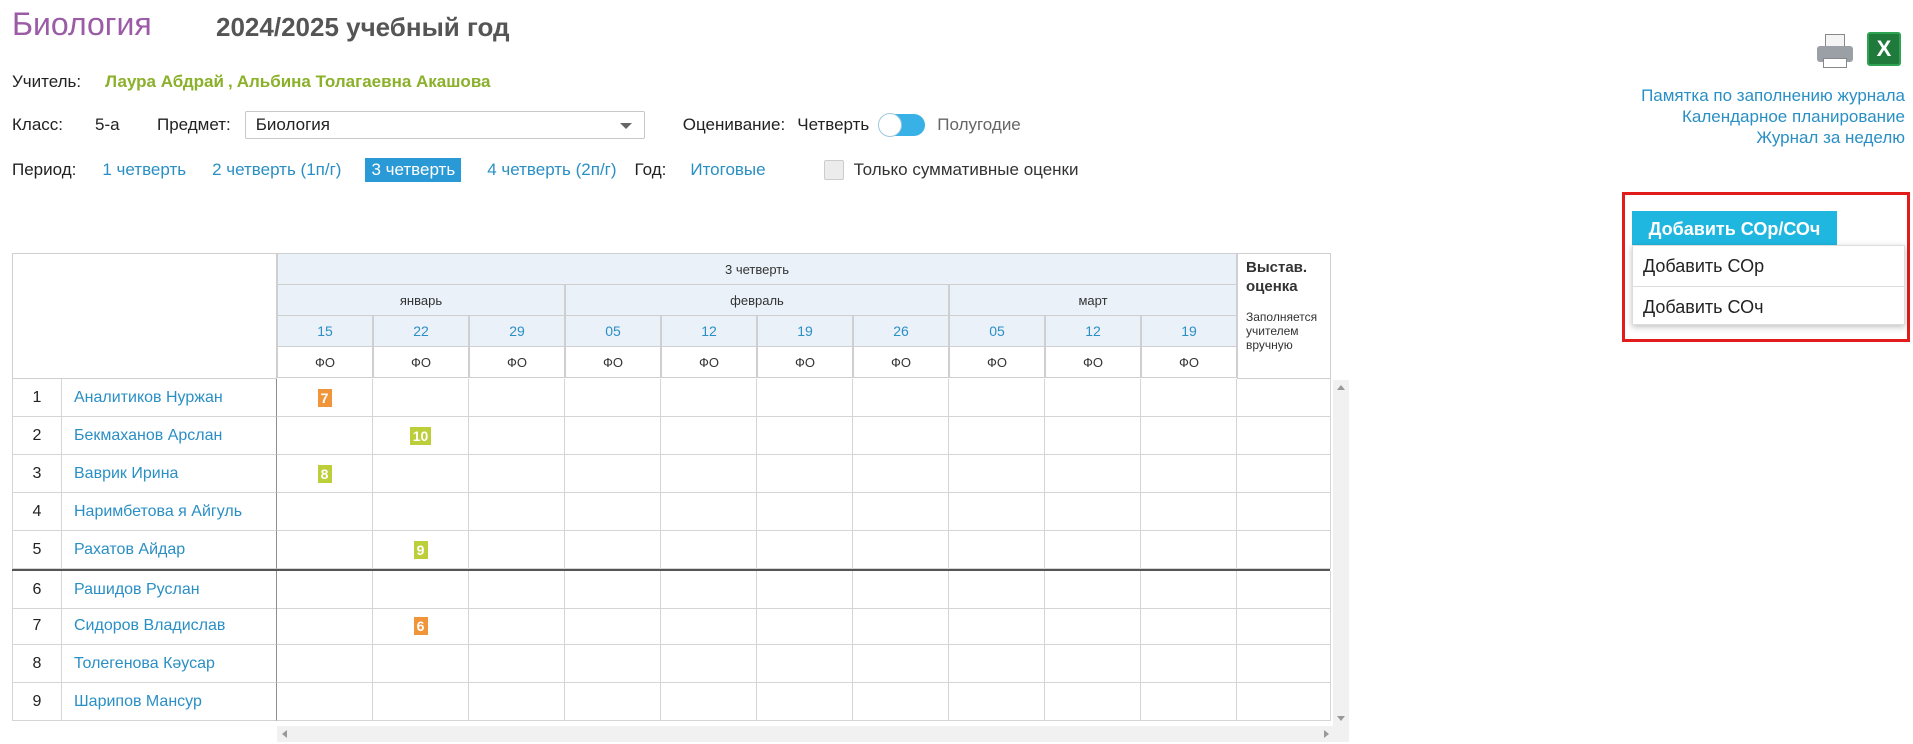 This screenshot has width=1913, height=744. Describe the element at coordinates (169, 398) in the screenshot. I see `student-name-link: Аналитиков Нуржан` at that location.